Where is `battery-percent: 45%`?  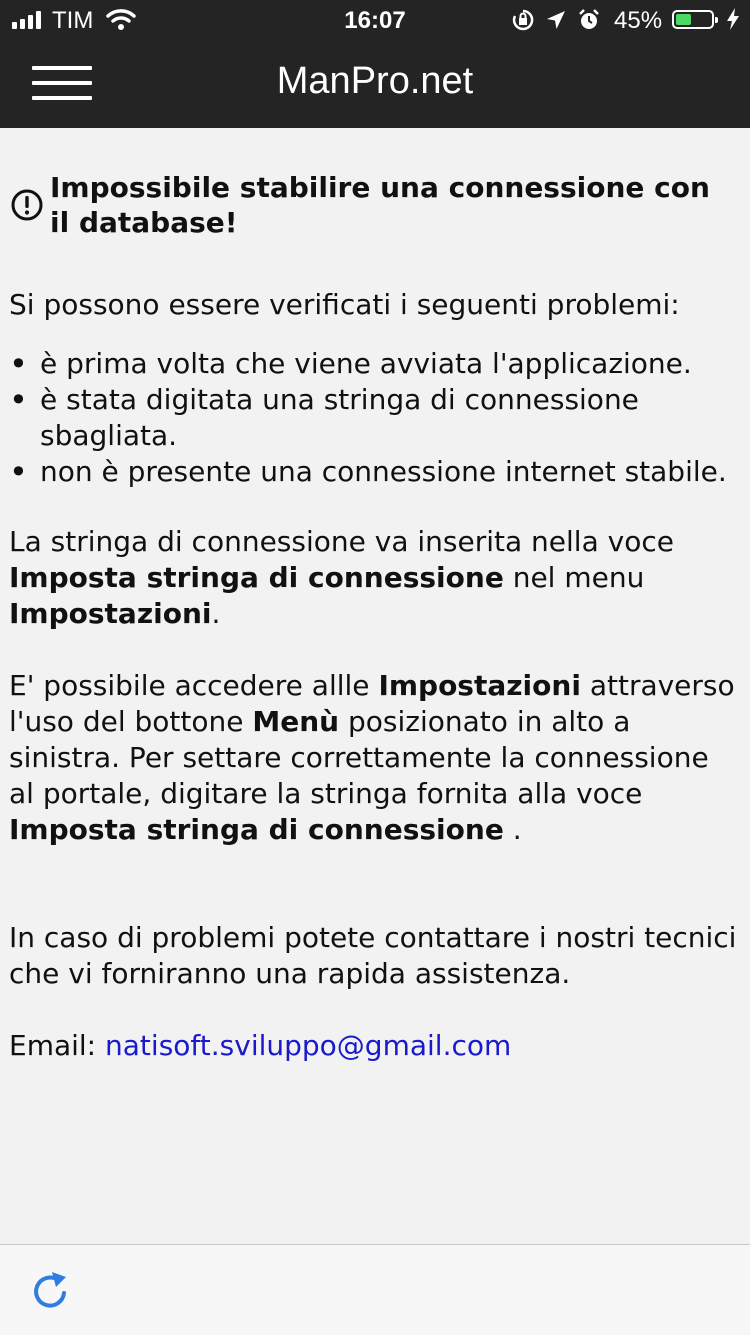 battery-percent: 45% is located at coordinates (638, 20).